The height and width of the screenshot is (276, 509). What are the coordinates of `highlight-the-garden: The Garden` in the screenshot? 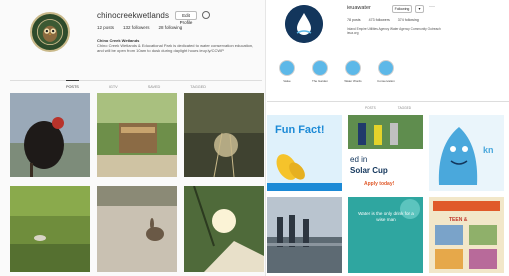 It's located at (320, 71).